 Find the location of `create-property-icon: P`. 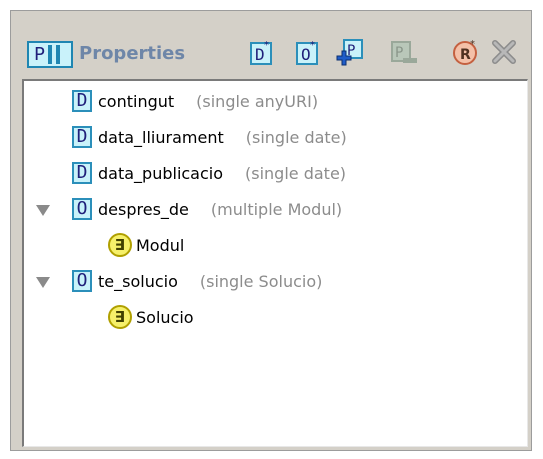

create-property-icon: P is located at coordinates (349, 52).